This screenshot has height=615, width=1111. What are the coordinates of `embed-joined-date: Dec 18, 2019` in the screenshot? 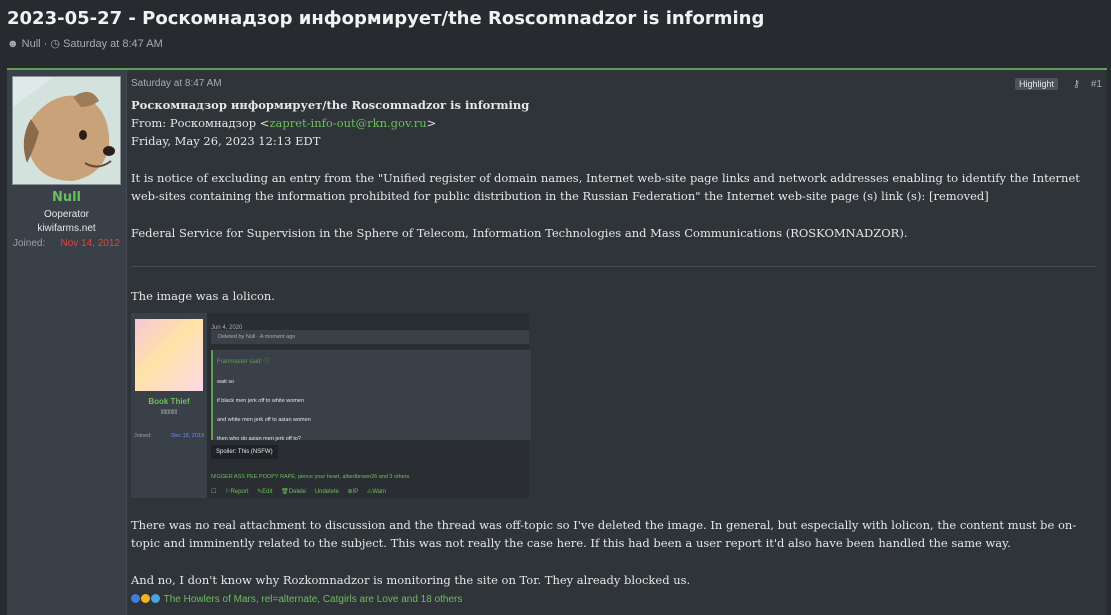 It's located at (187, 436).